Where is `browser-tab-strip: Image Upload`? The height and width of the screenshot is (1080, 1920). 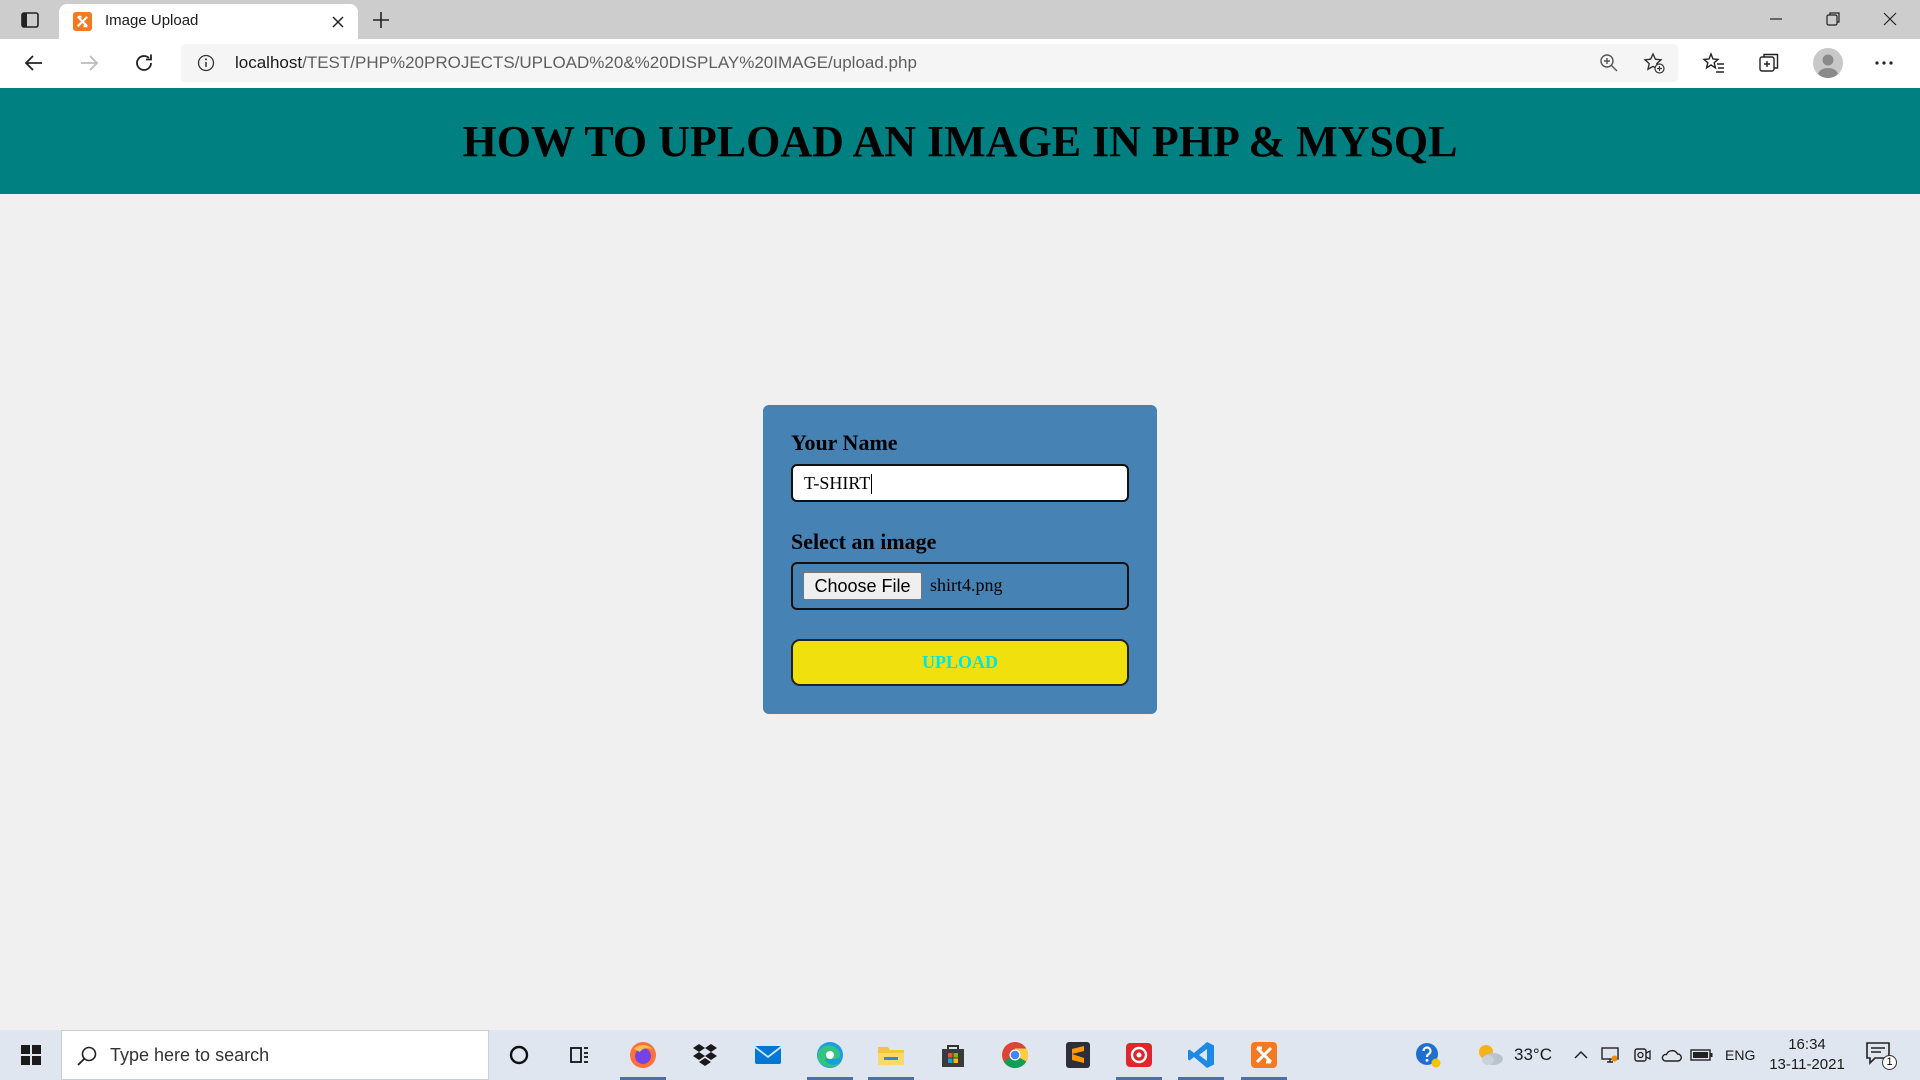 browser-tab-strip: Image Upload is located at coordinates (960, 19).